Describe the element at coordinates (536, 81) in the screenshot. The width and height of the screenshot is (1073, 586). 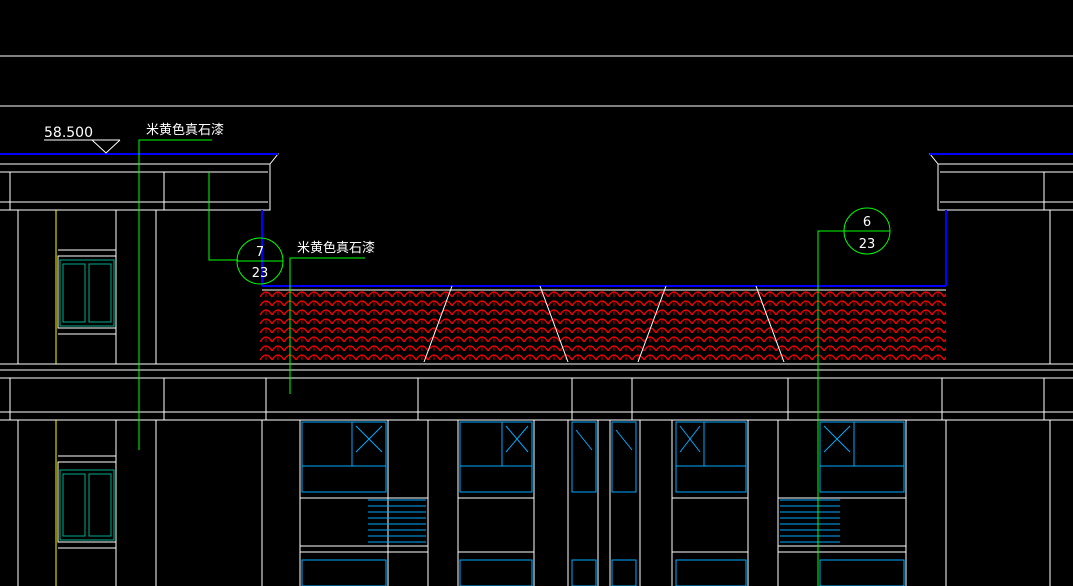
I see `reference-lines` at that location.